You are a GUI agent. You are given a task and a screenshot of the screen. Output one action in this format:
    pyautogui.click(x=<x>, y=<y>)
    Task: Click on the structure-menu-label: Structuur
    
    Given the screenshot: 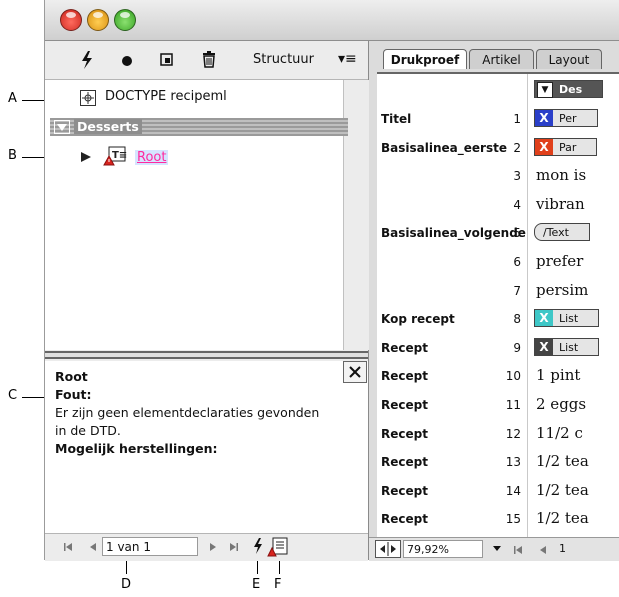 What is the action you would take?
    pyautogui.click(x=283, y=59)
    